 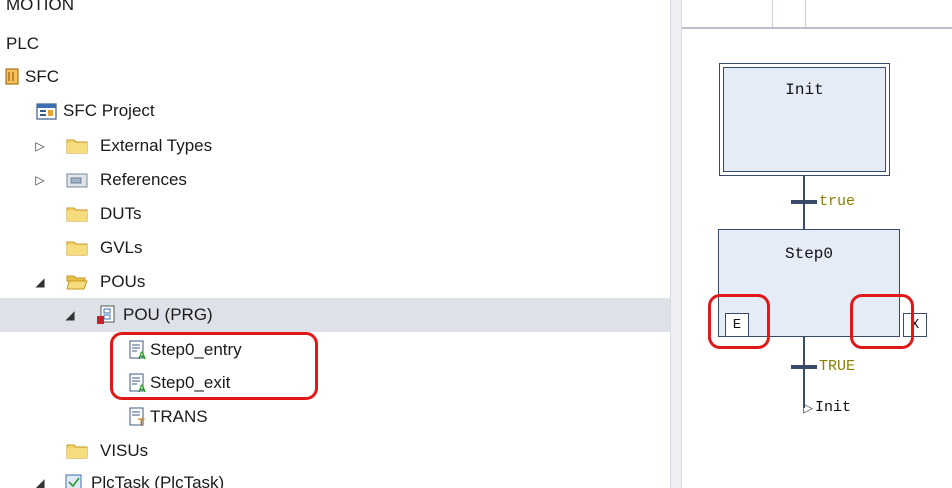 I want to click on jump-target: Init, so click(x=833, y=407).